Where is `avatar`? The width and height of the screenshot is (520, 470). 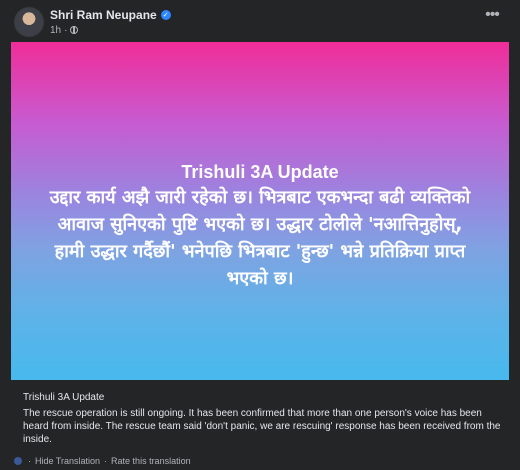
avatar is located at coordinates (29, 22).